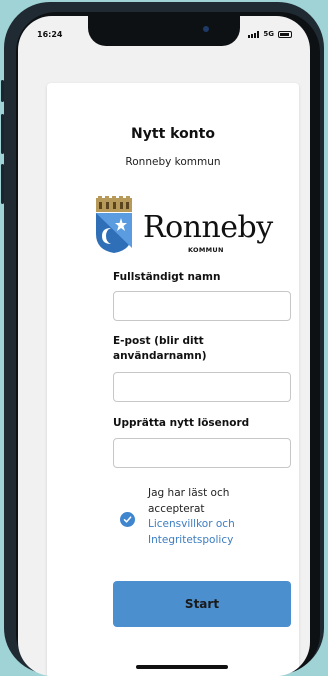 This screenshot has height=676, width=328. I want to click on battery-icon, so click(285, 34).